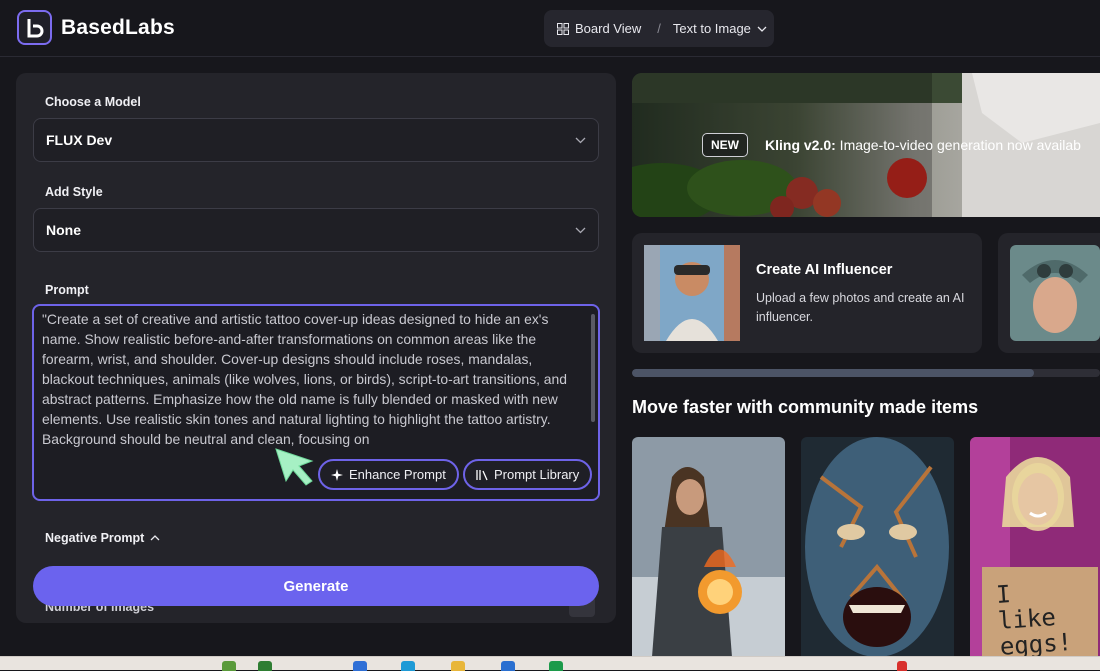 Image resolution: width=1100 pixels, height=671 pixels. I want to click on sparkle-icon, so click(337, 474).